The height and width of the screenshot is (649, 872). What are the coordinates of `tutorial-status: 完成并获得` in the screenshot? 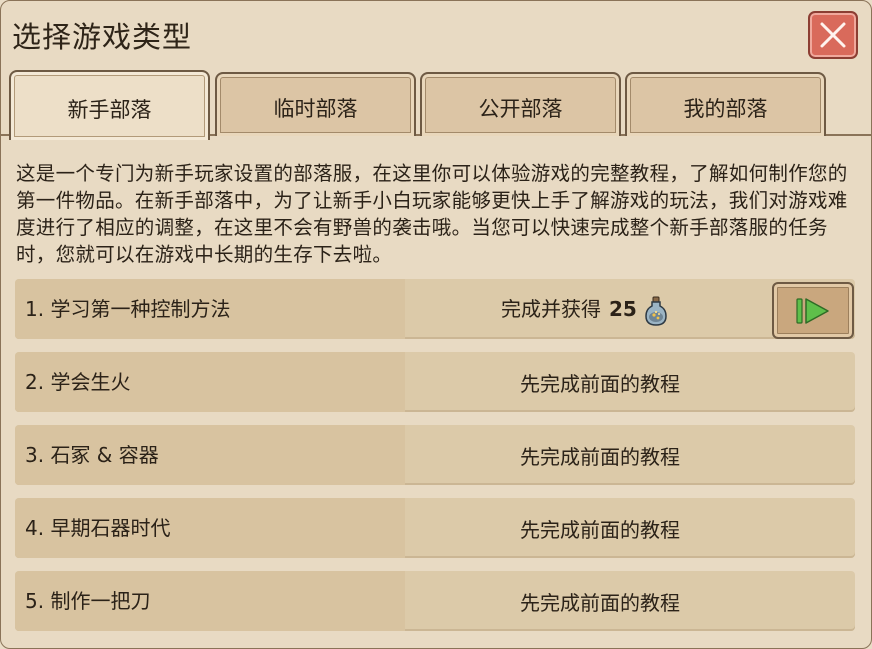 It's located at (551, 309).